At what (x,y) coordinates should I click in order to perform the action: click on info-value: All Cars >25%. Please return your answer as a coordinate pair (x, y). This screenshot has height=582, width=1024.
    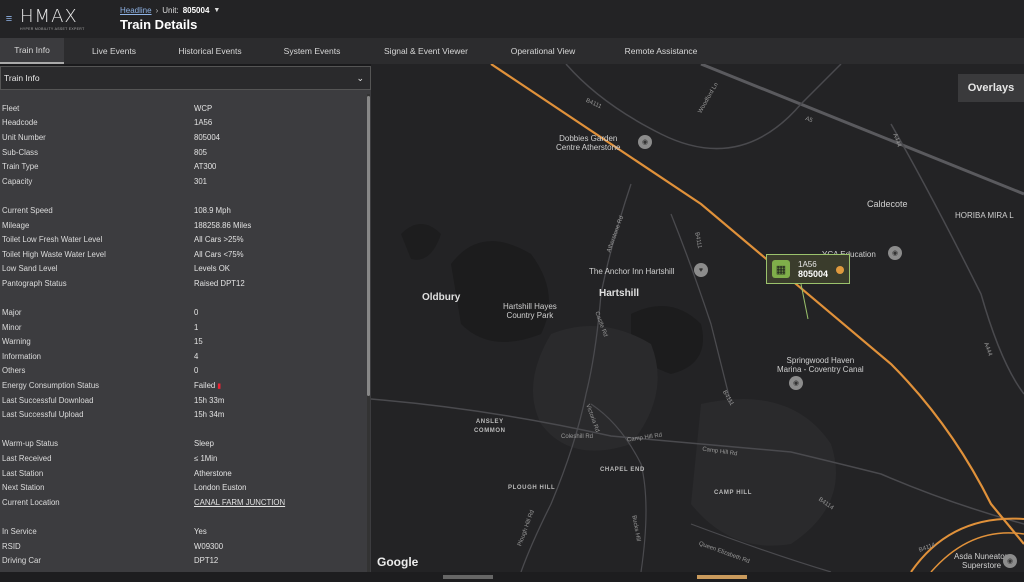
    Looking at the image, I should click on (219, 240).